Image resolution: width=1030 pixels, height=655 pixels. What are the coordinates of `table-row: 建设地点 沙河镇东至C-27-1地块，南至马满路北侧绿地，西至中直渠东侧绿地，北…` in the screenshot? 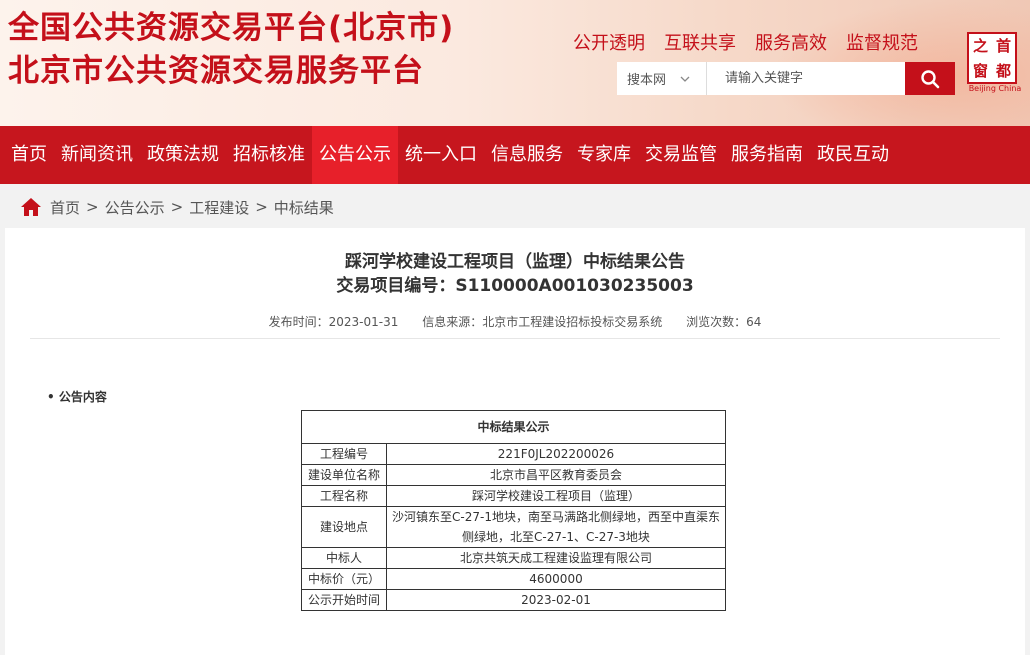 It's located at (513, 527).